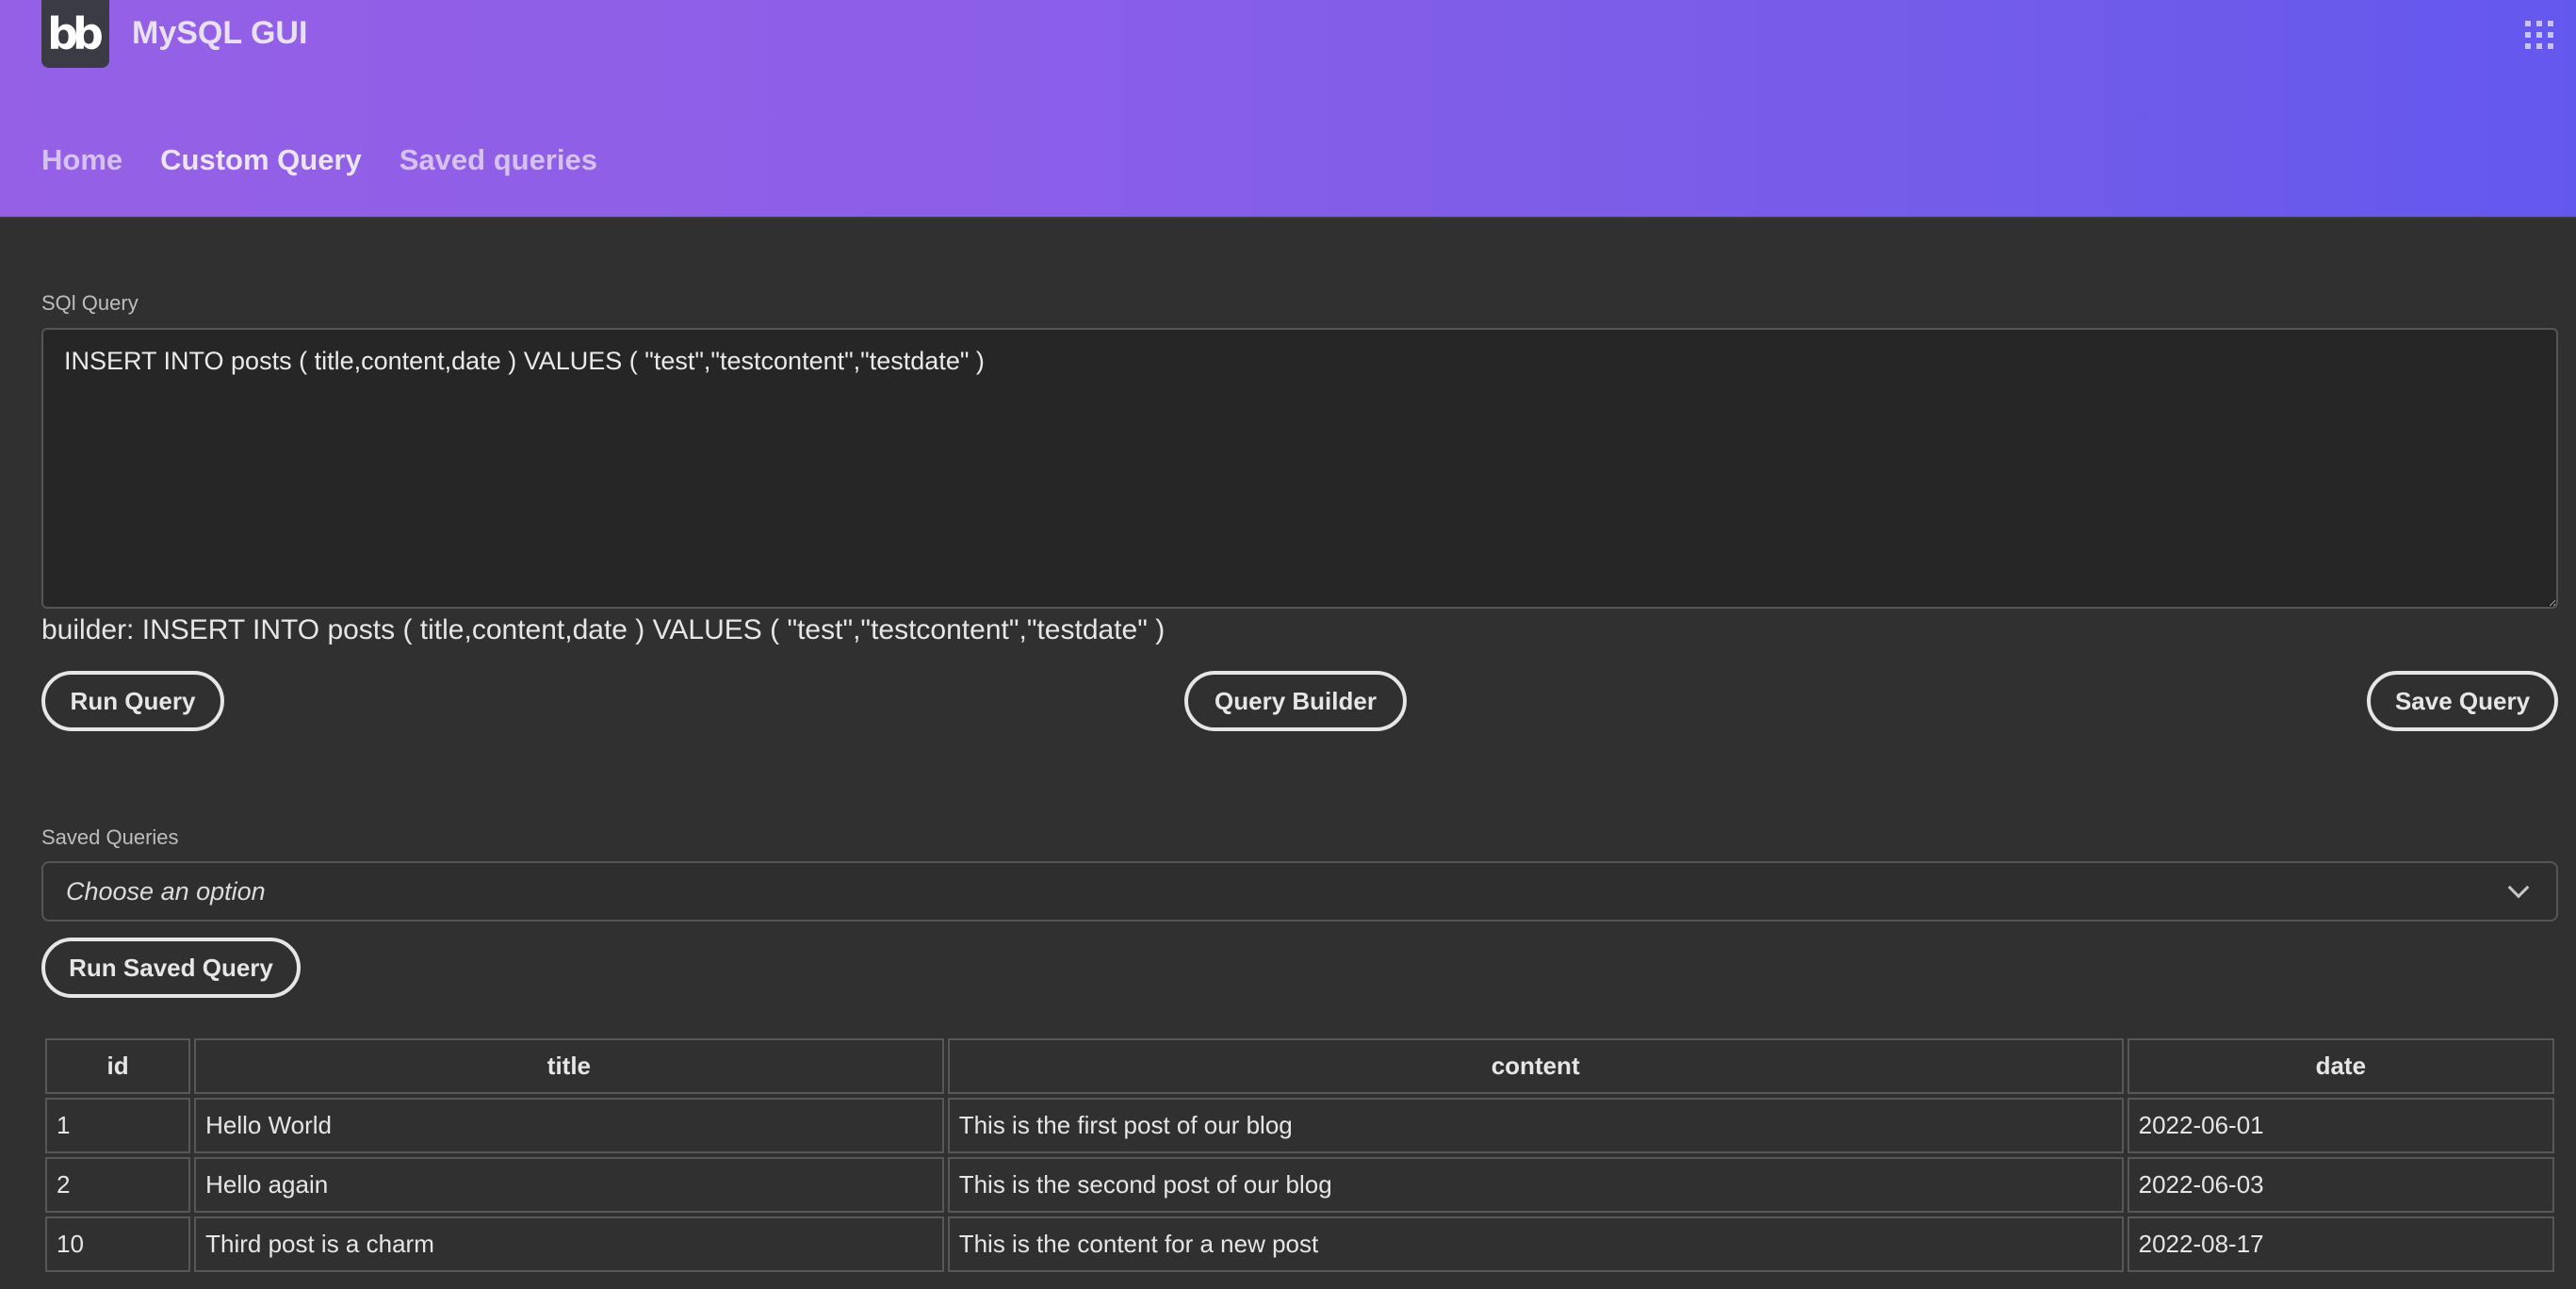 Image resolution: width=2576 pixels, height=1289 pixels. I want to click on table-header-row: id title content date, so click(1299, 1066).